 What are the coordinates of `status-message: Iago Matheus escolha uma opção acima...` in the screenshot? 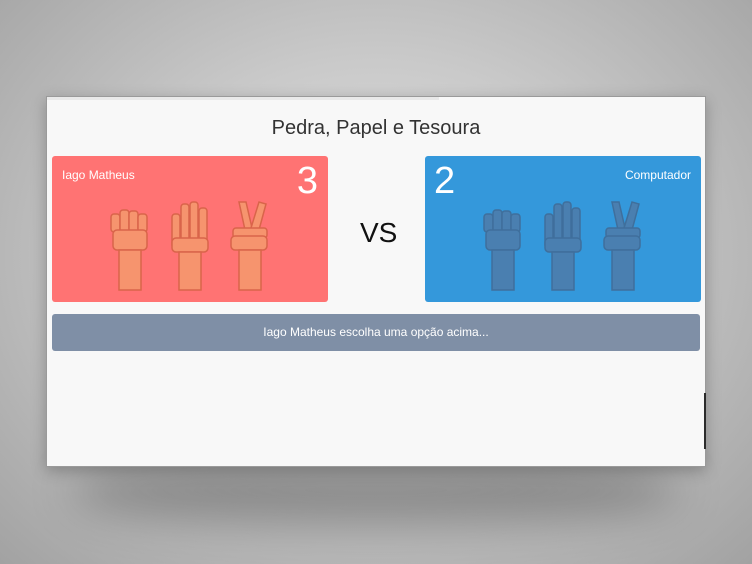 It's located at (376, 332).